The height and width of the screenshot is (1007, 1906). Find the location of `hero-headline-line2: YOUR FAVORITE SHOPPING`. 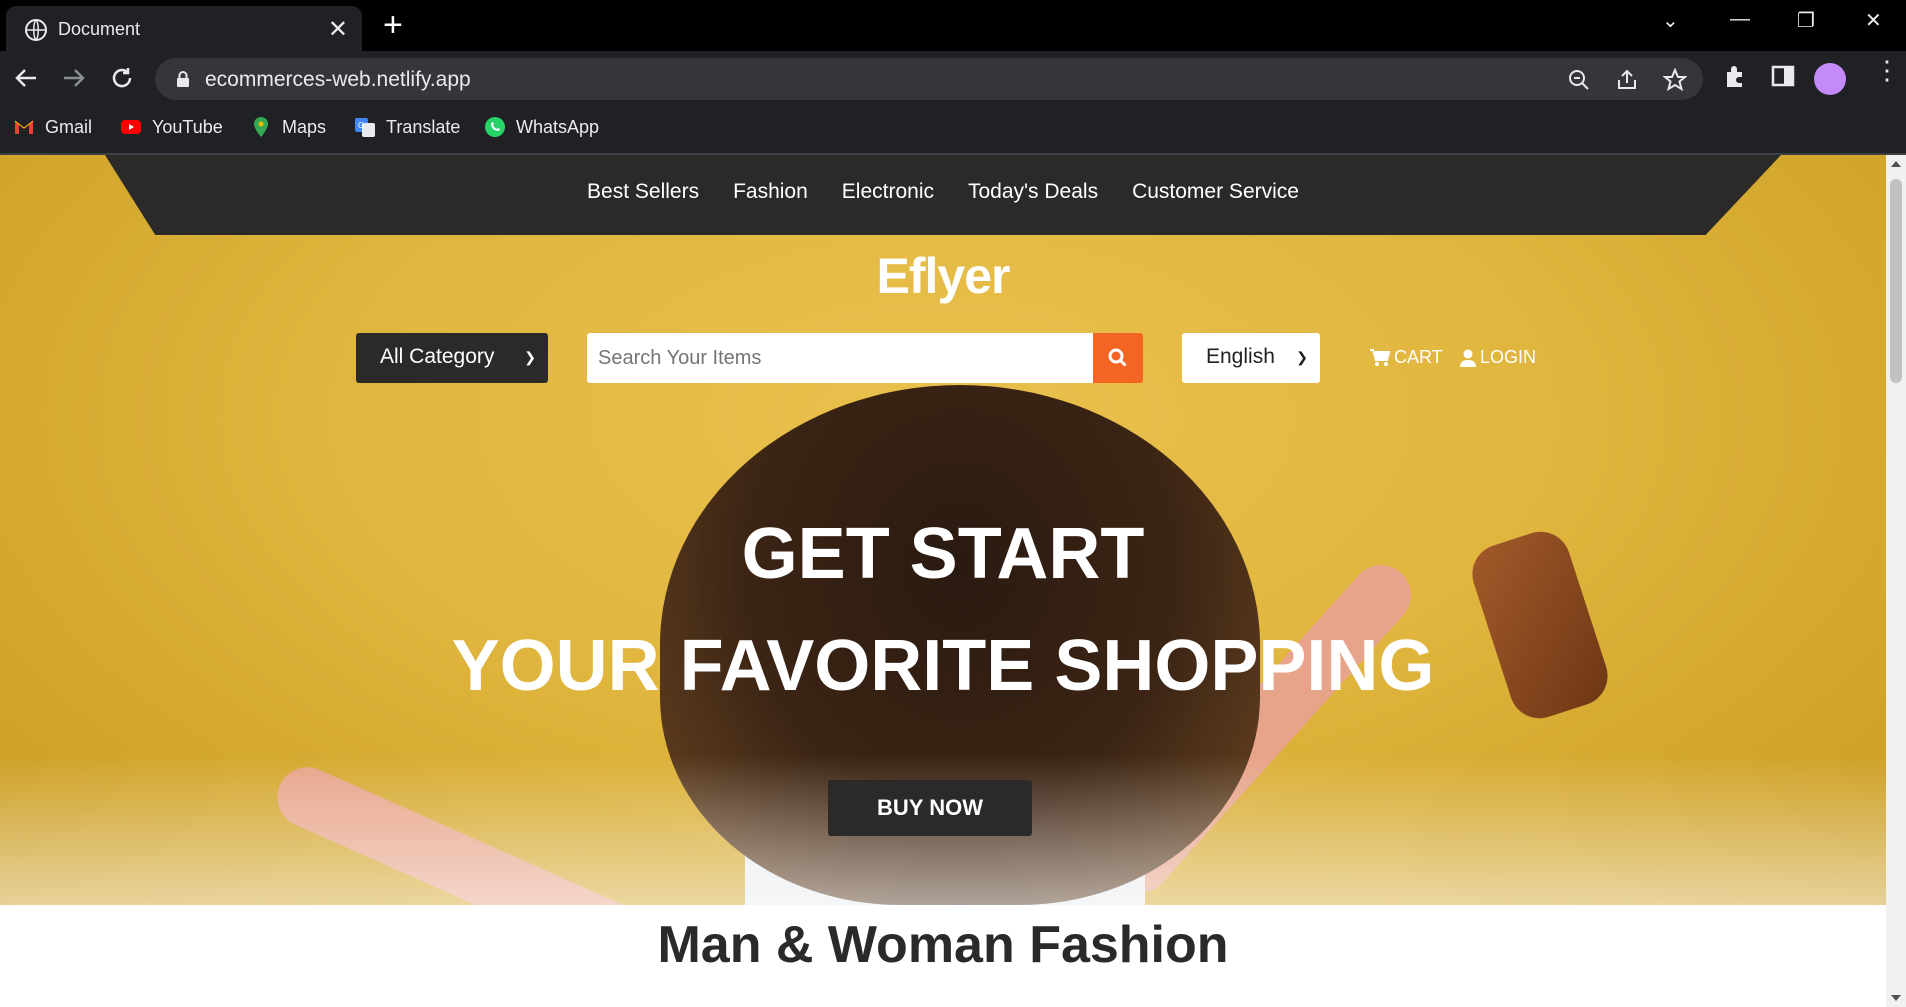

hero-headline-line2: YOUR FAVORITE SHOPPING is located at coordinates (943, 666).